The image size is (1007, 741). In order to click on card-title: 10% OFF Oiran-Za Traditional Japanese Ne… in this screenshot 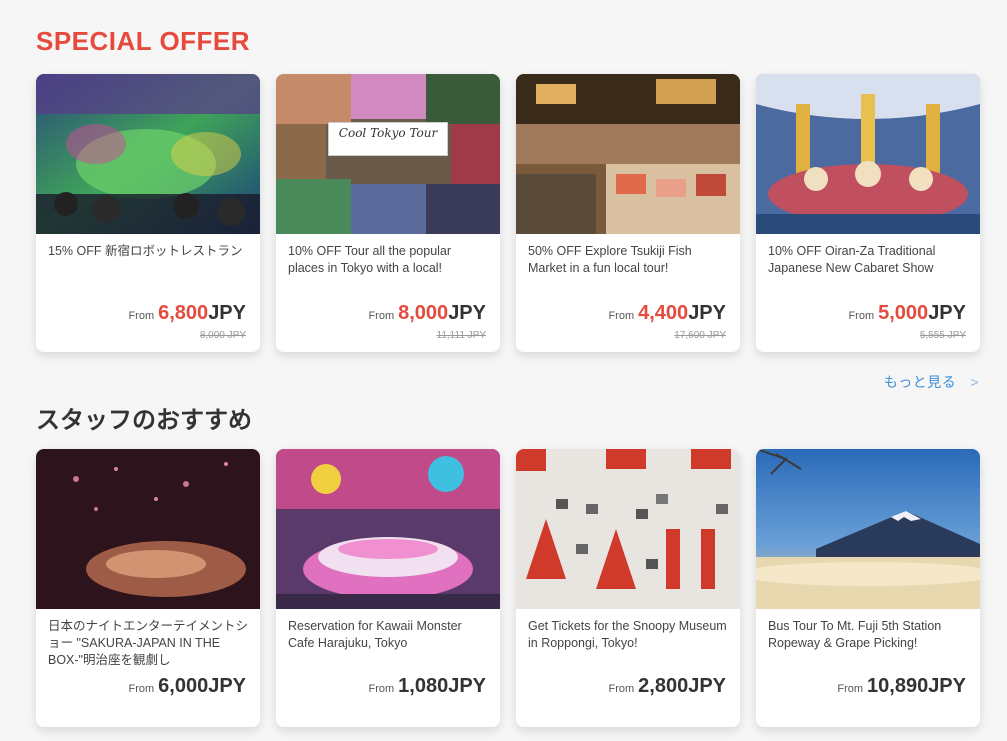, I will do `click(852, 259)`.